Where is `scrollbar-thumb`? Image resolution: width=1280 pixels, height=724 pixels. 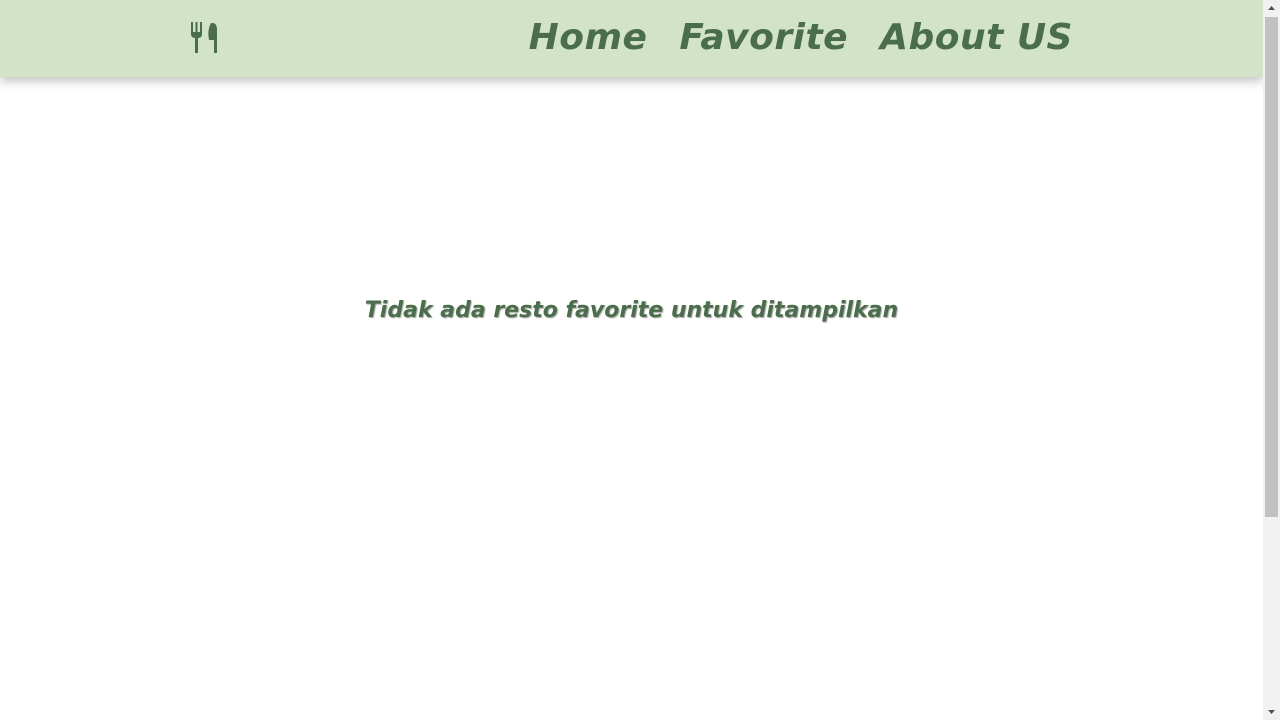
scrollbar-thumb is located at coordinates (1271, 267).